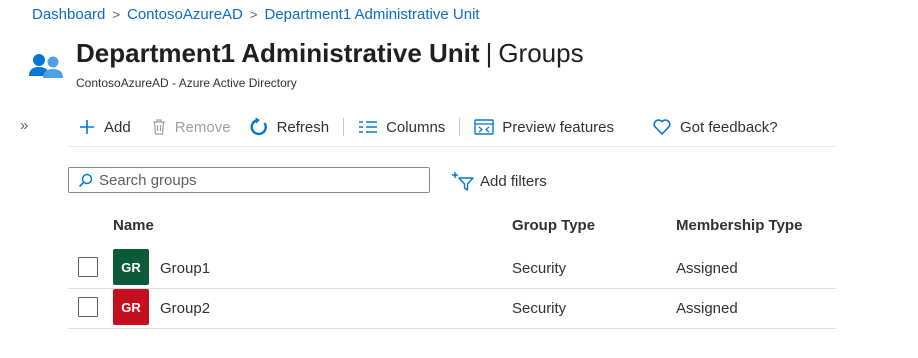 The image size is (918, 358). Describe the element at coordinates (452, 146) in the screenshot. I see `toolbar-divider-line` at that location.